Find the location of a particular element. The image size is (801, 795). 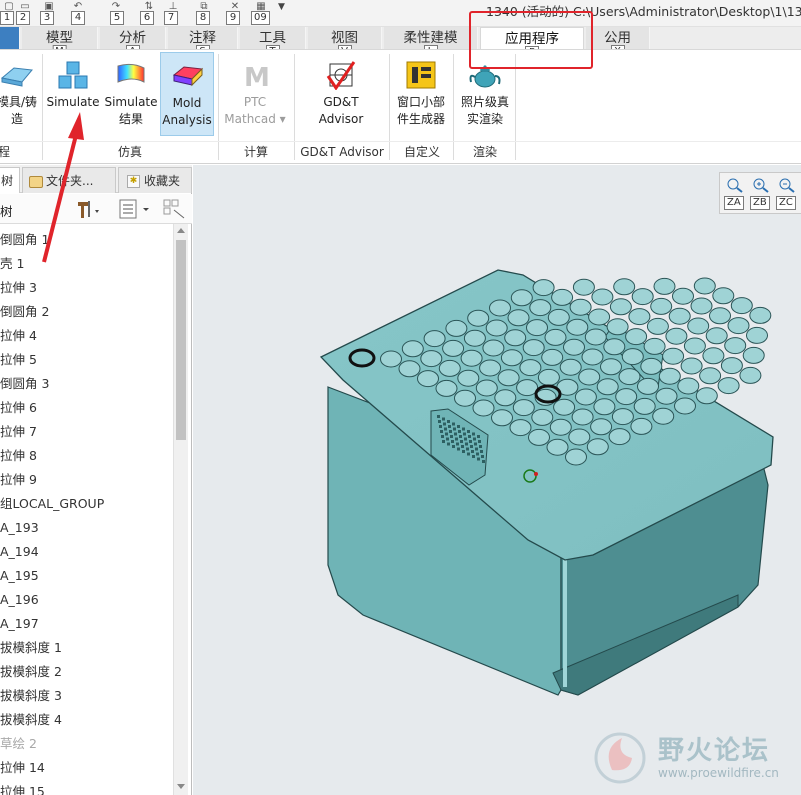

tree-item: 拉伸 5 is located at coordinates (18, 360).